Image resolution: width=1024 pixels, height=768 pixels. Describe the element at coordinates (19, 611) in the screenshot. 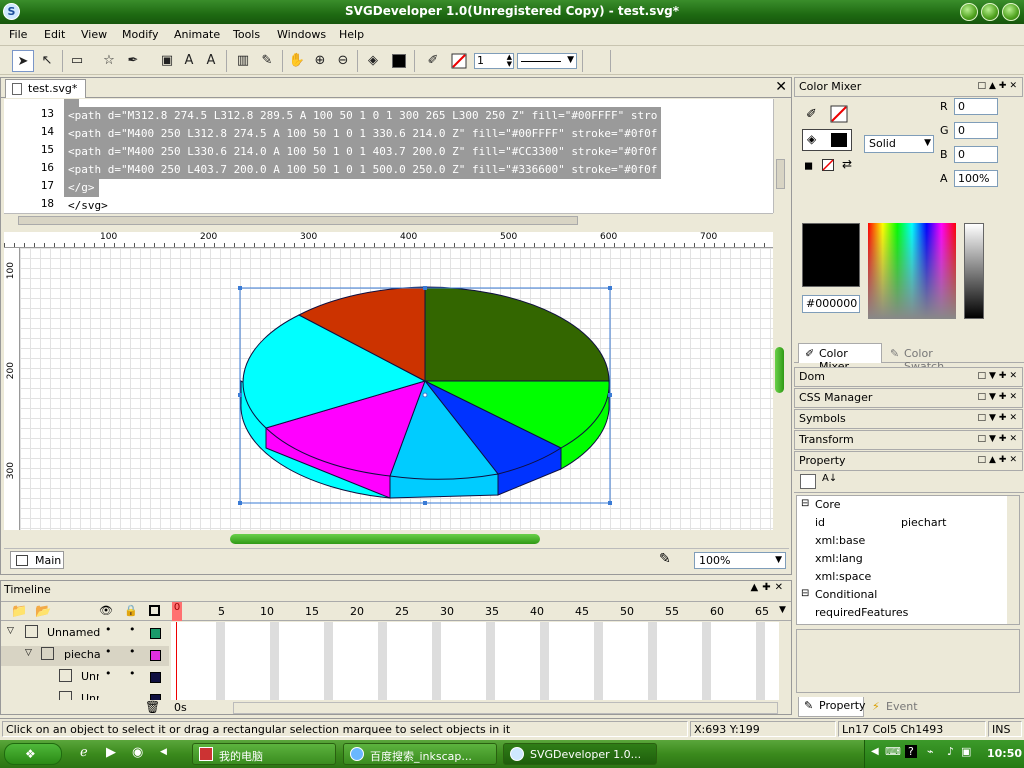

I see `folder-icon: 📁` at that location.